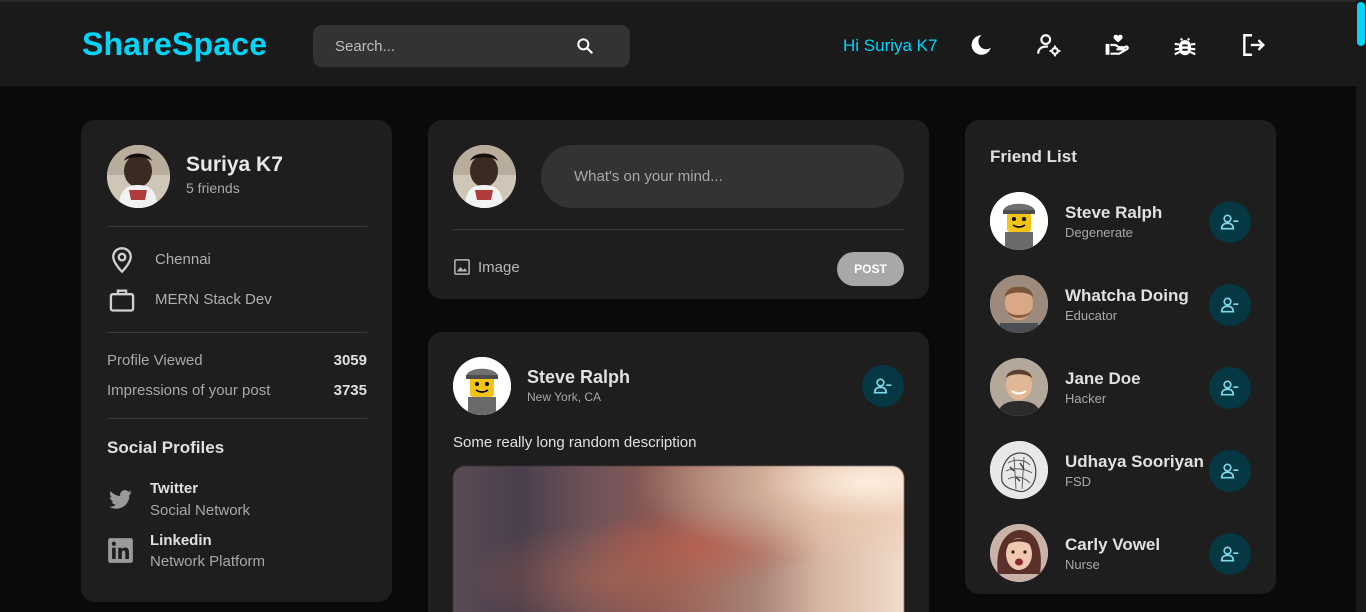  I want to click on social-profiles-title: Social Profiles, so click(166, 447).